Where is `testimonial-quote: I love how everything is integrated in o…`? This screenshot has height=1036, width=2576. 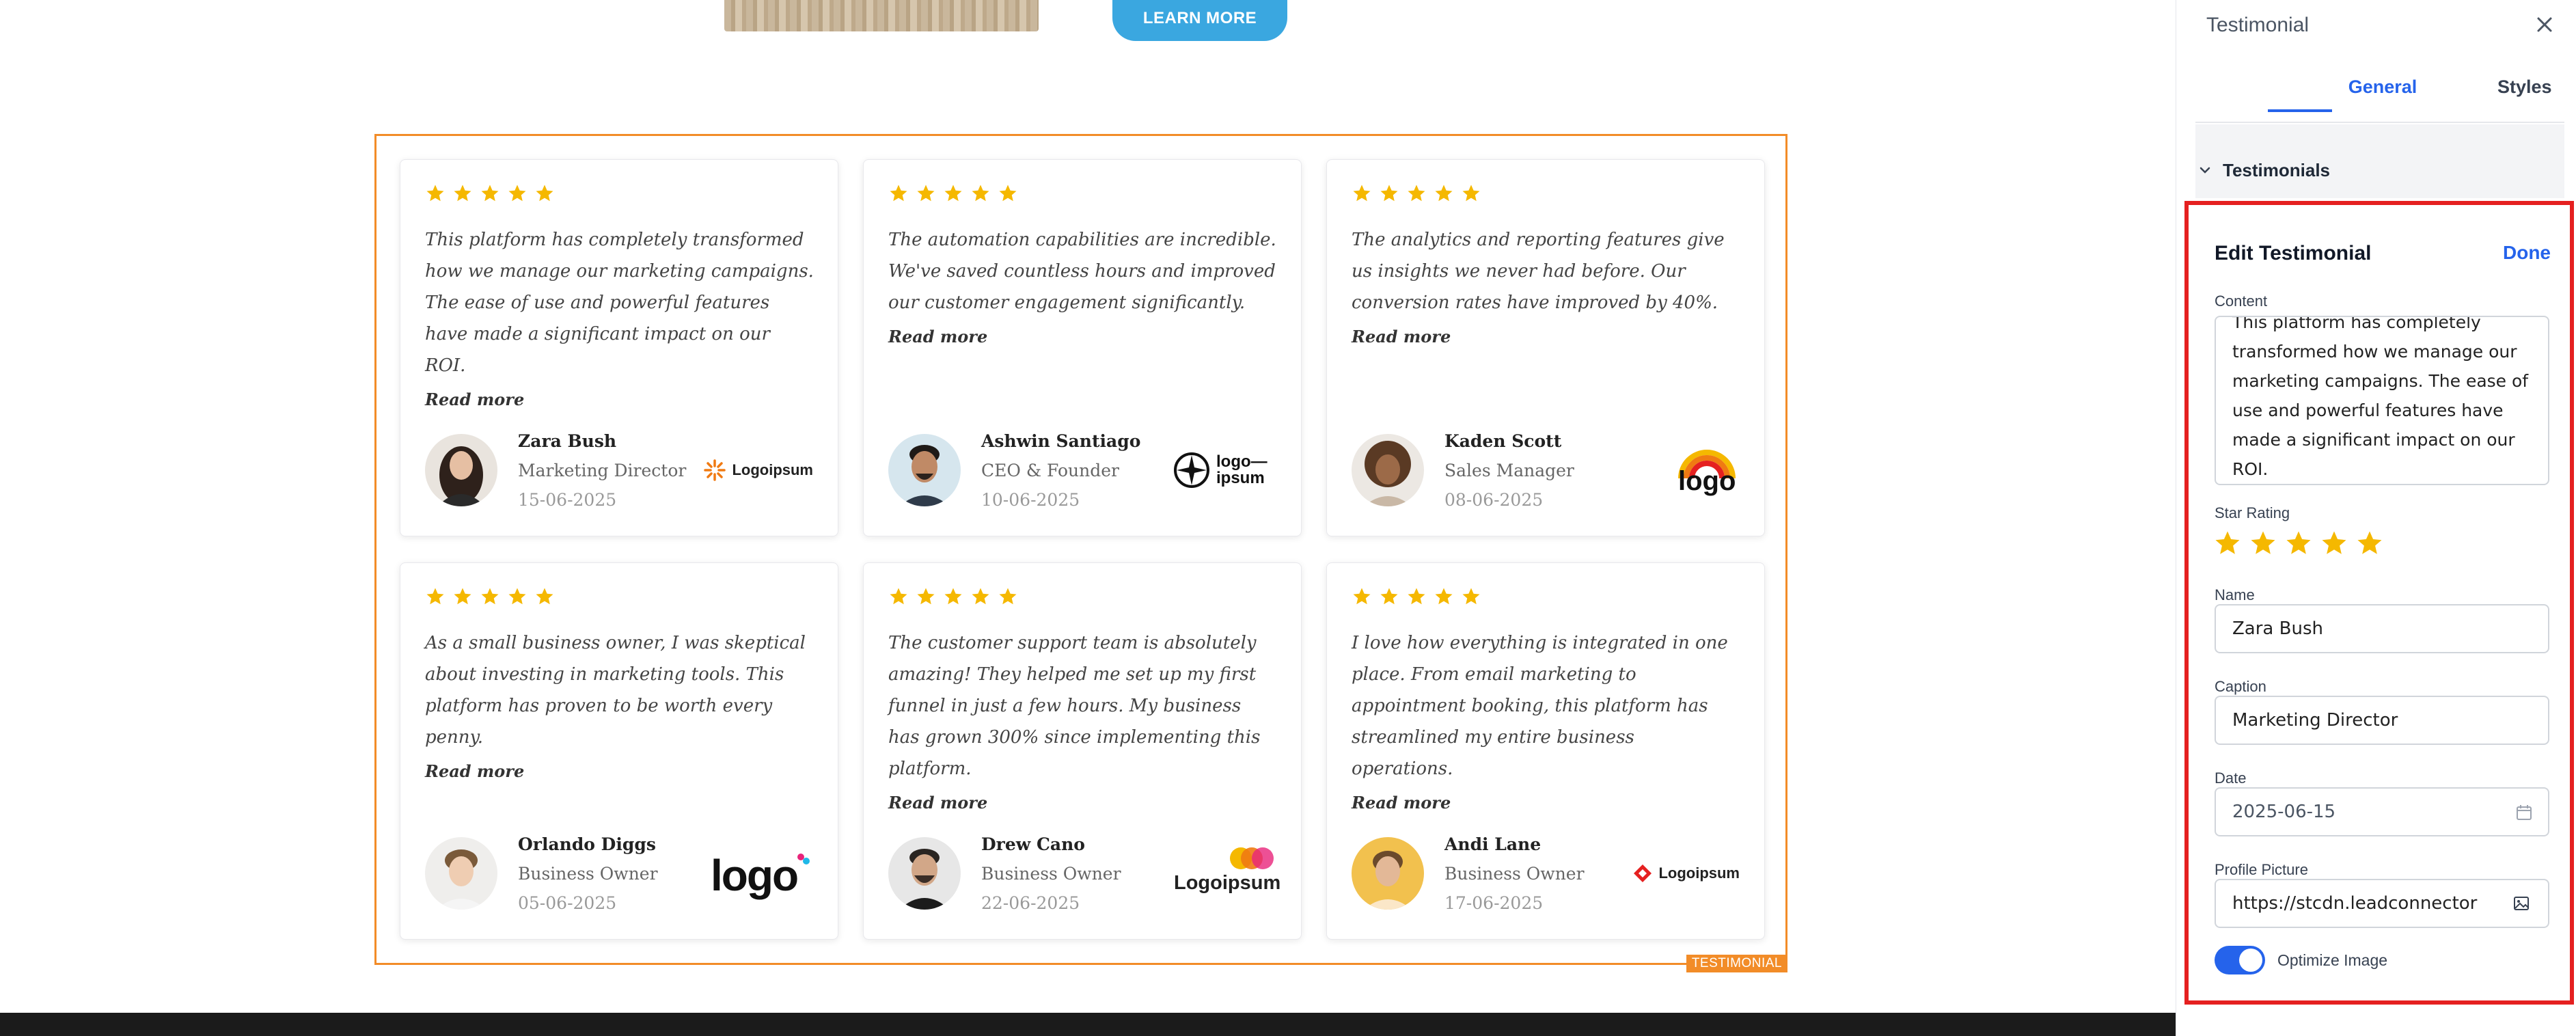
testimonial-quote: I love how everything is integrated in o… is located at coordinates (1540, 706).